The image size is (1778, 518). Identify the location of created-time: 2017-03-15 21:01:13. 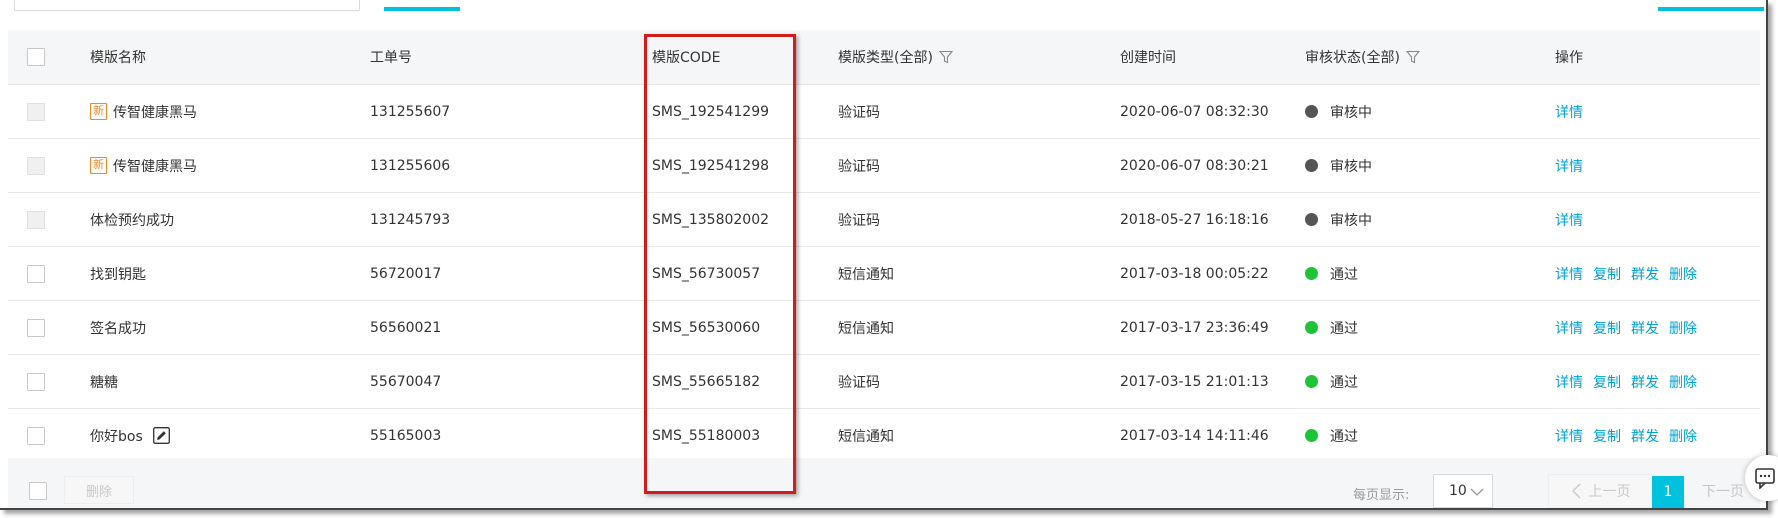
(1194, 381).